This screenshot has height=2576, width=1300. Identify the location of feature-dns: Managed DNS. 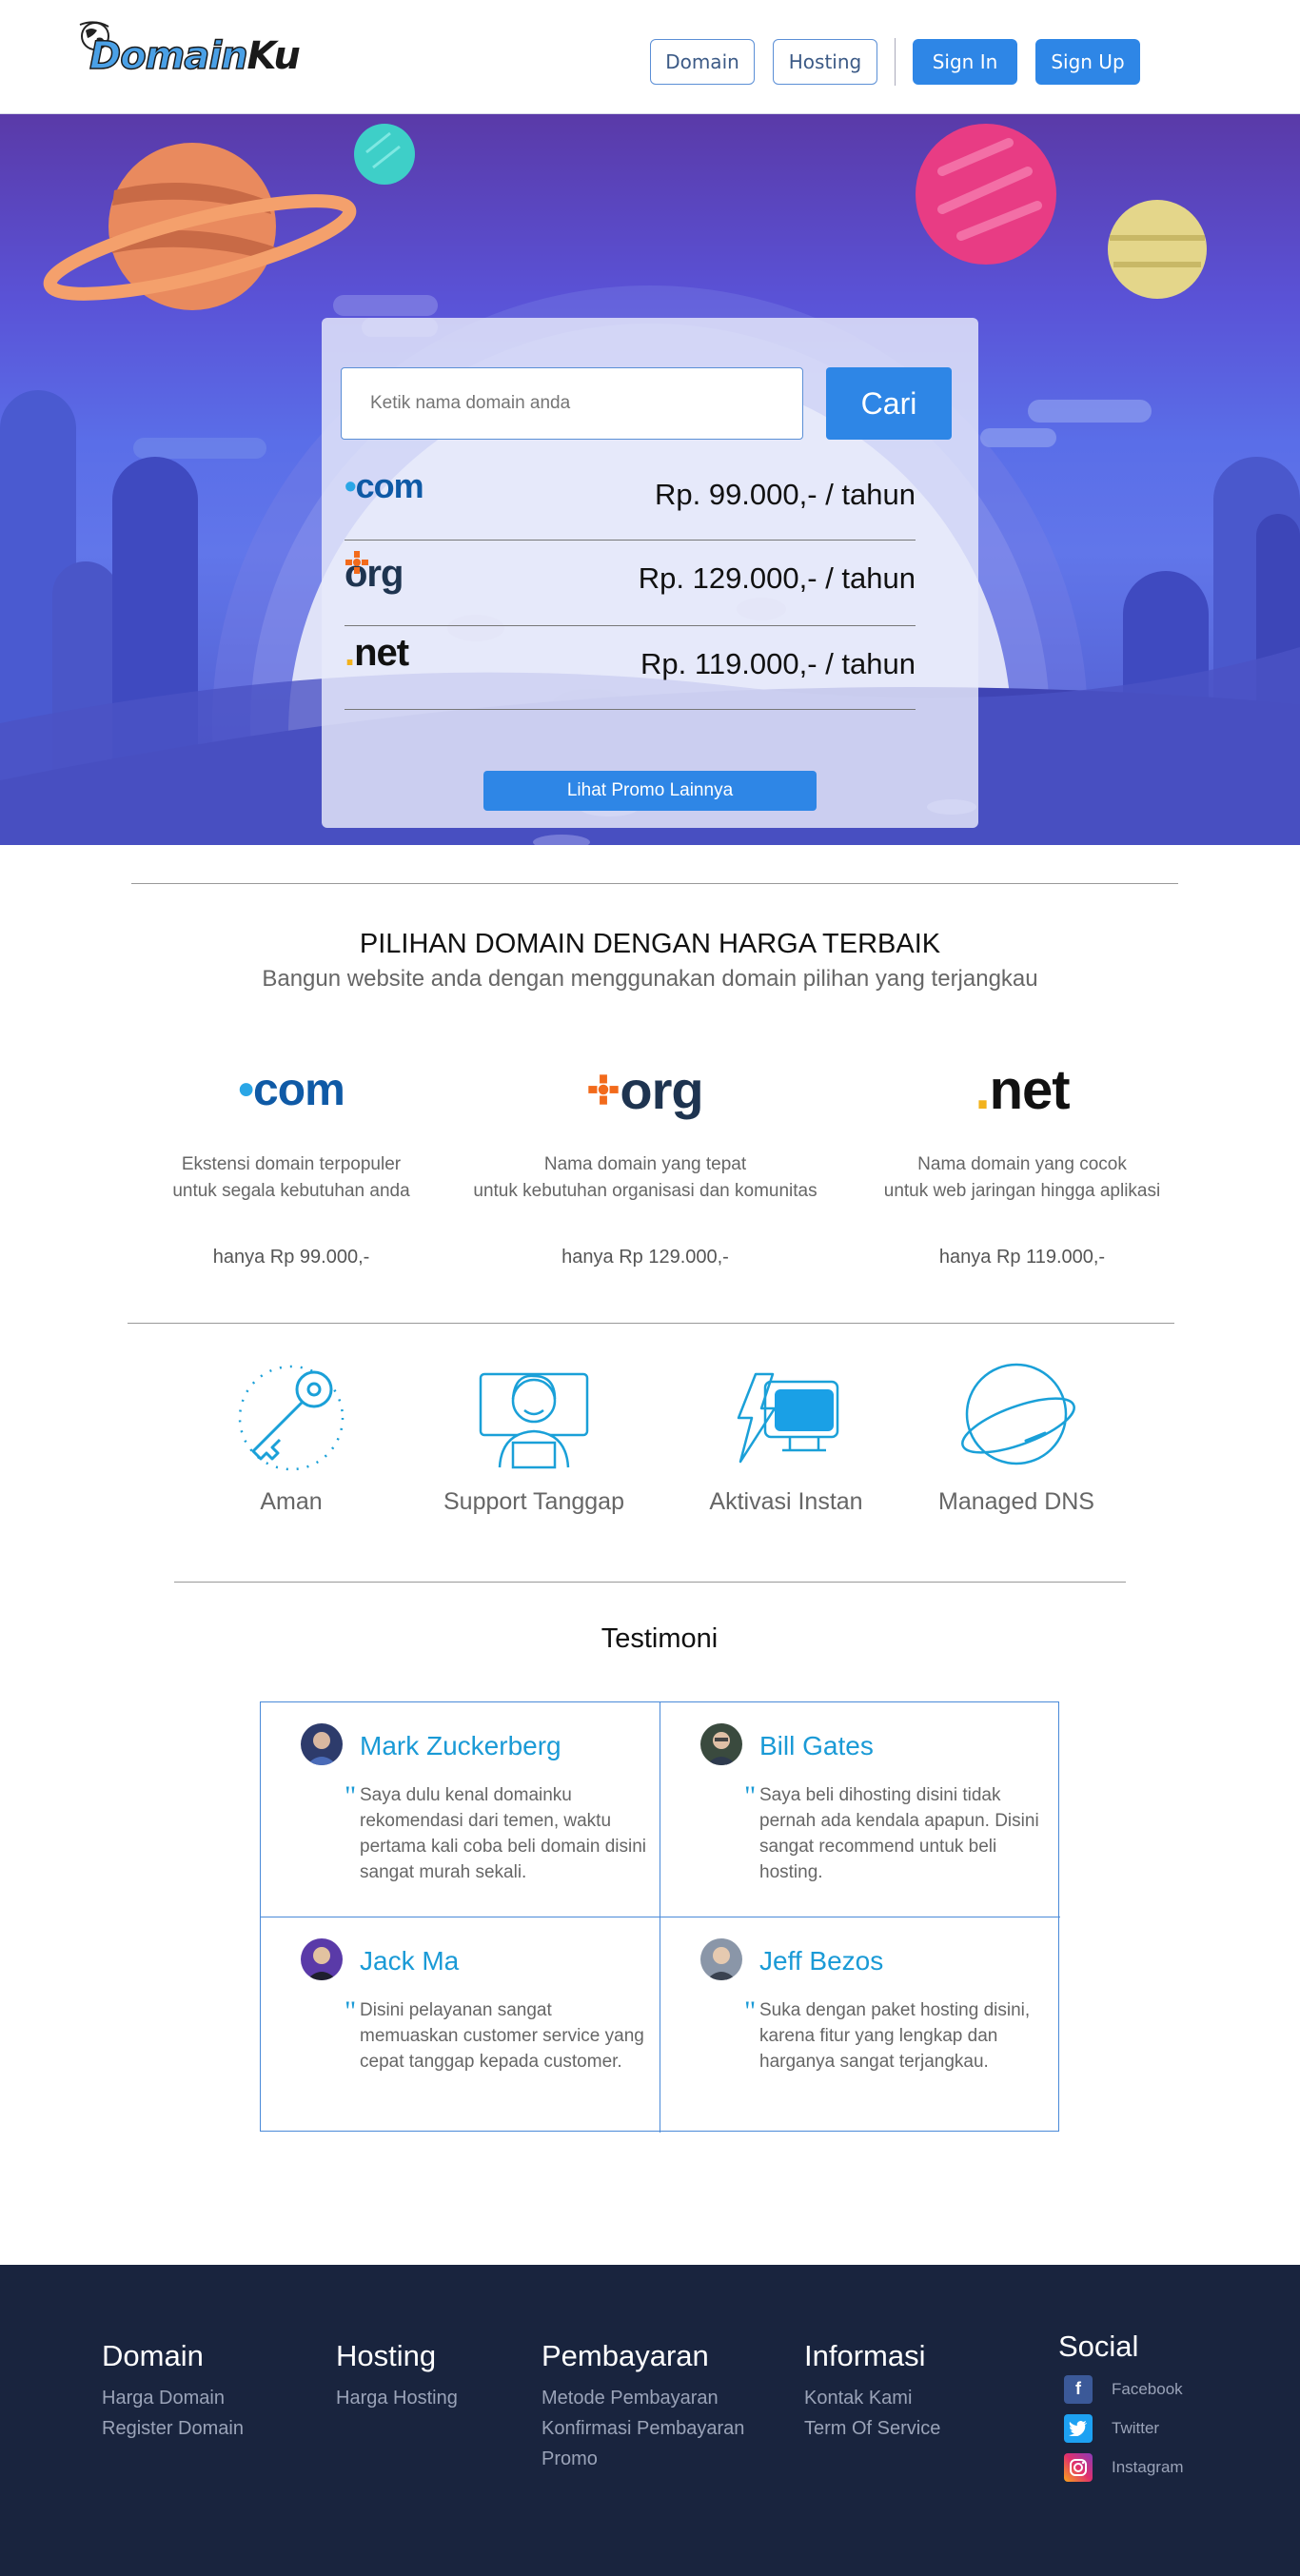
(1016, 1438).